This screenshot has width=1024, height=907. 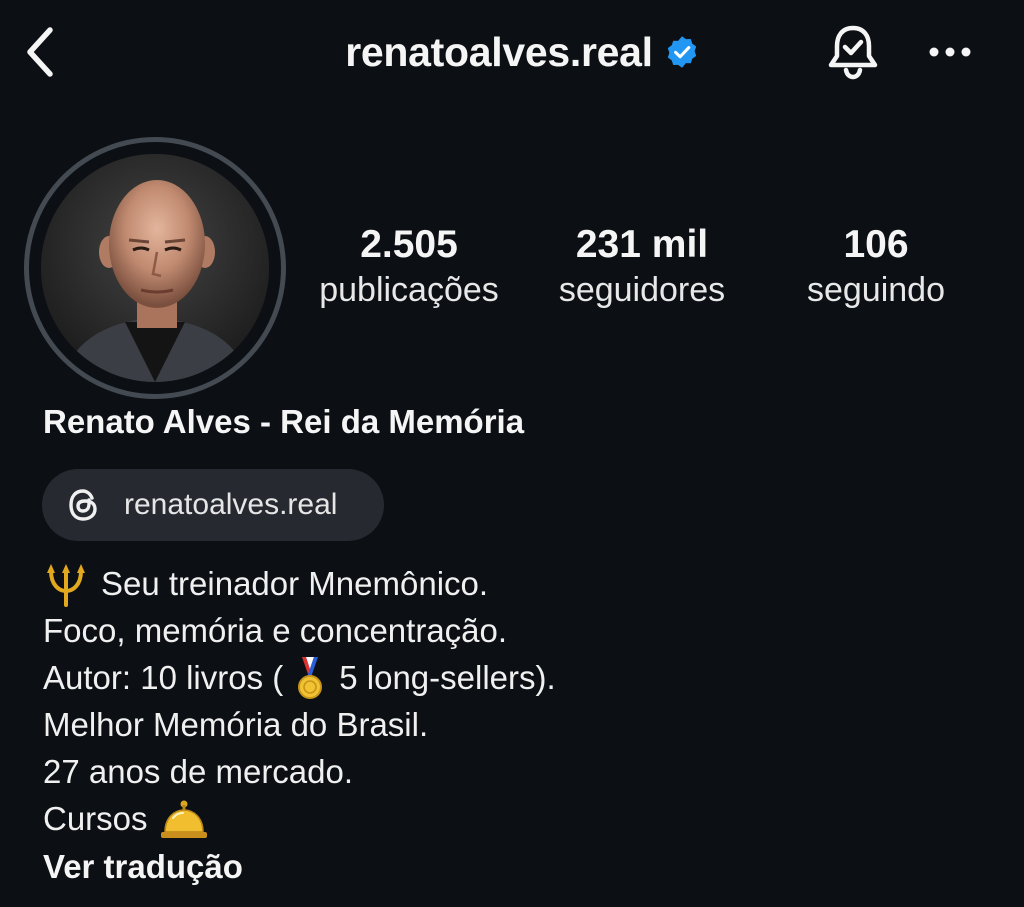 I want to click on notification-bell-check-icon, so click(x=853, y=52).